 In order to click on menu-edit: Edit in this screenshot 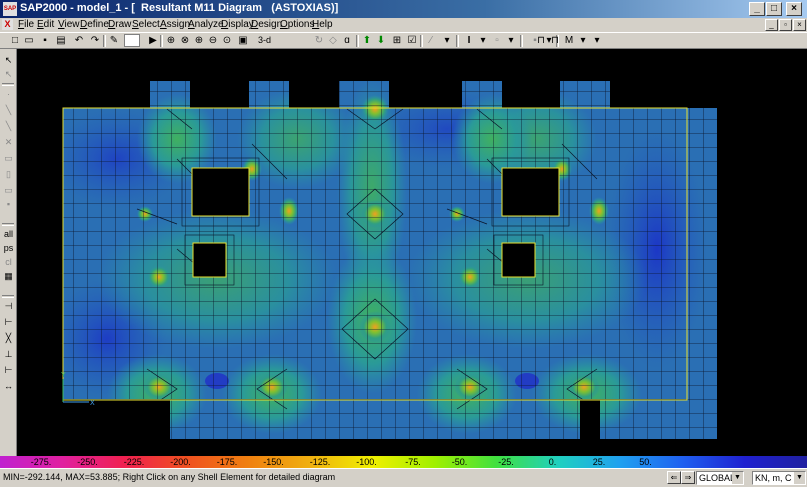, I will do `click(45, 24)`.